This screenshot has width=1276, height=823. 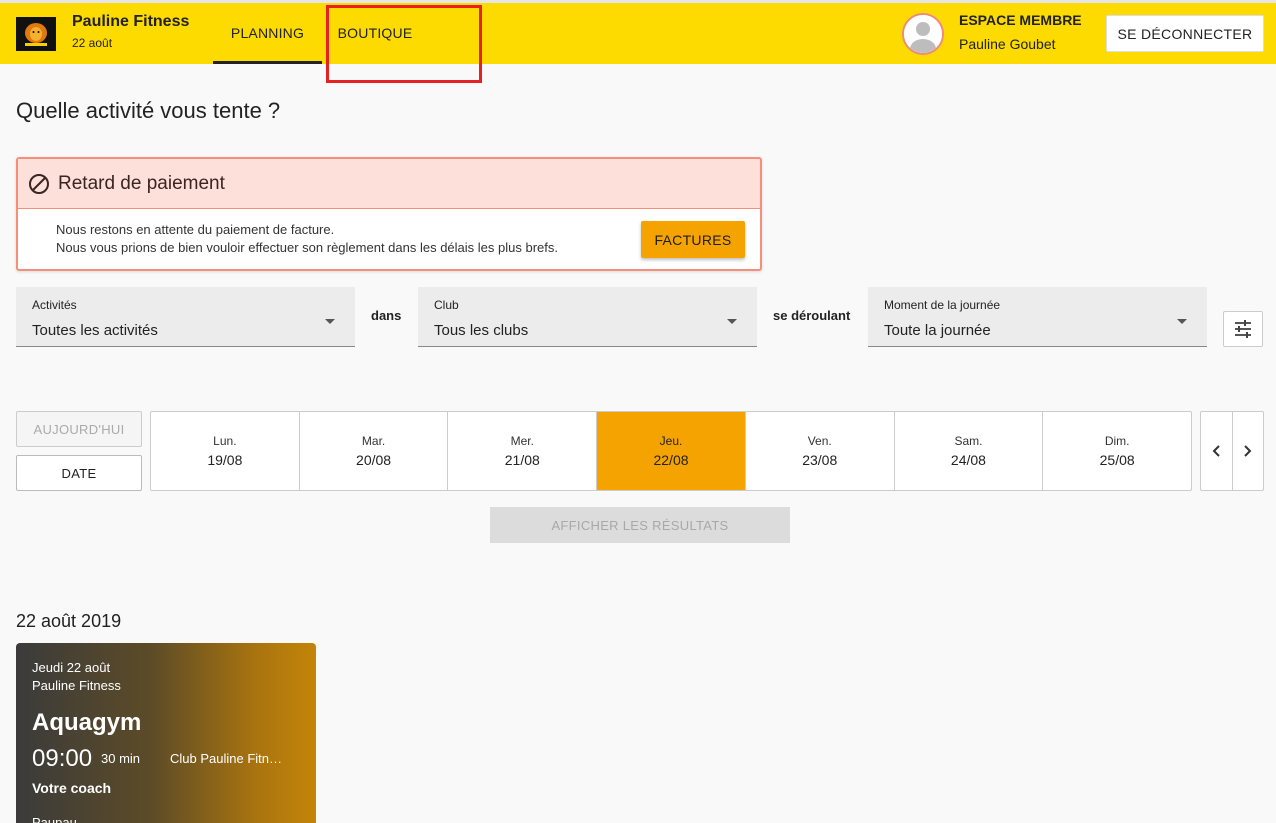 I want to click on day-monday: Lun. 19/08, so click(x=225, y=451).